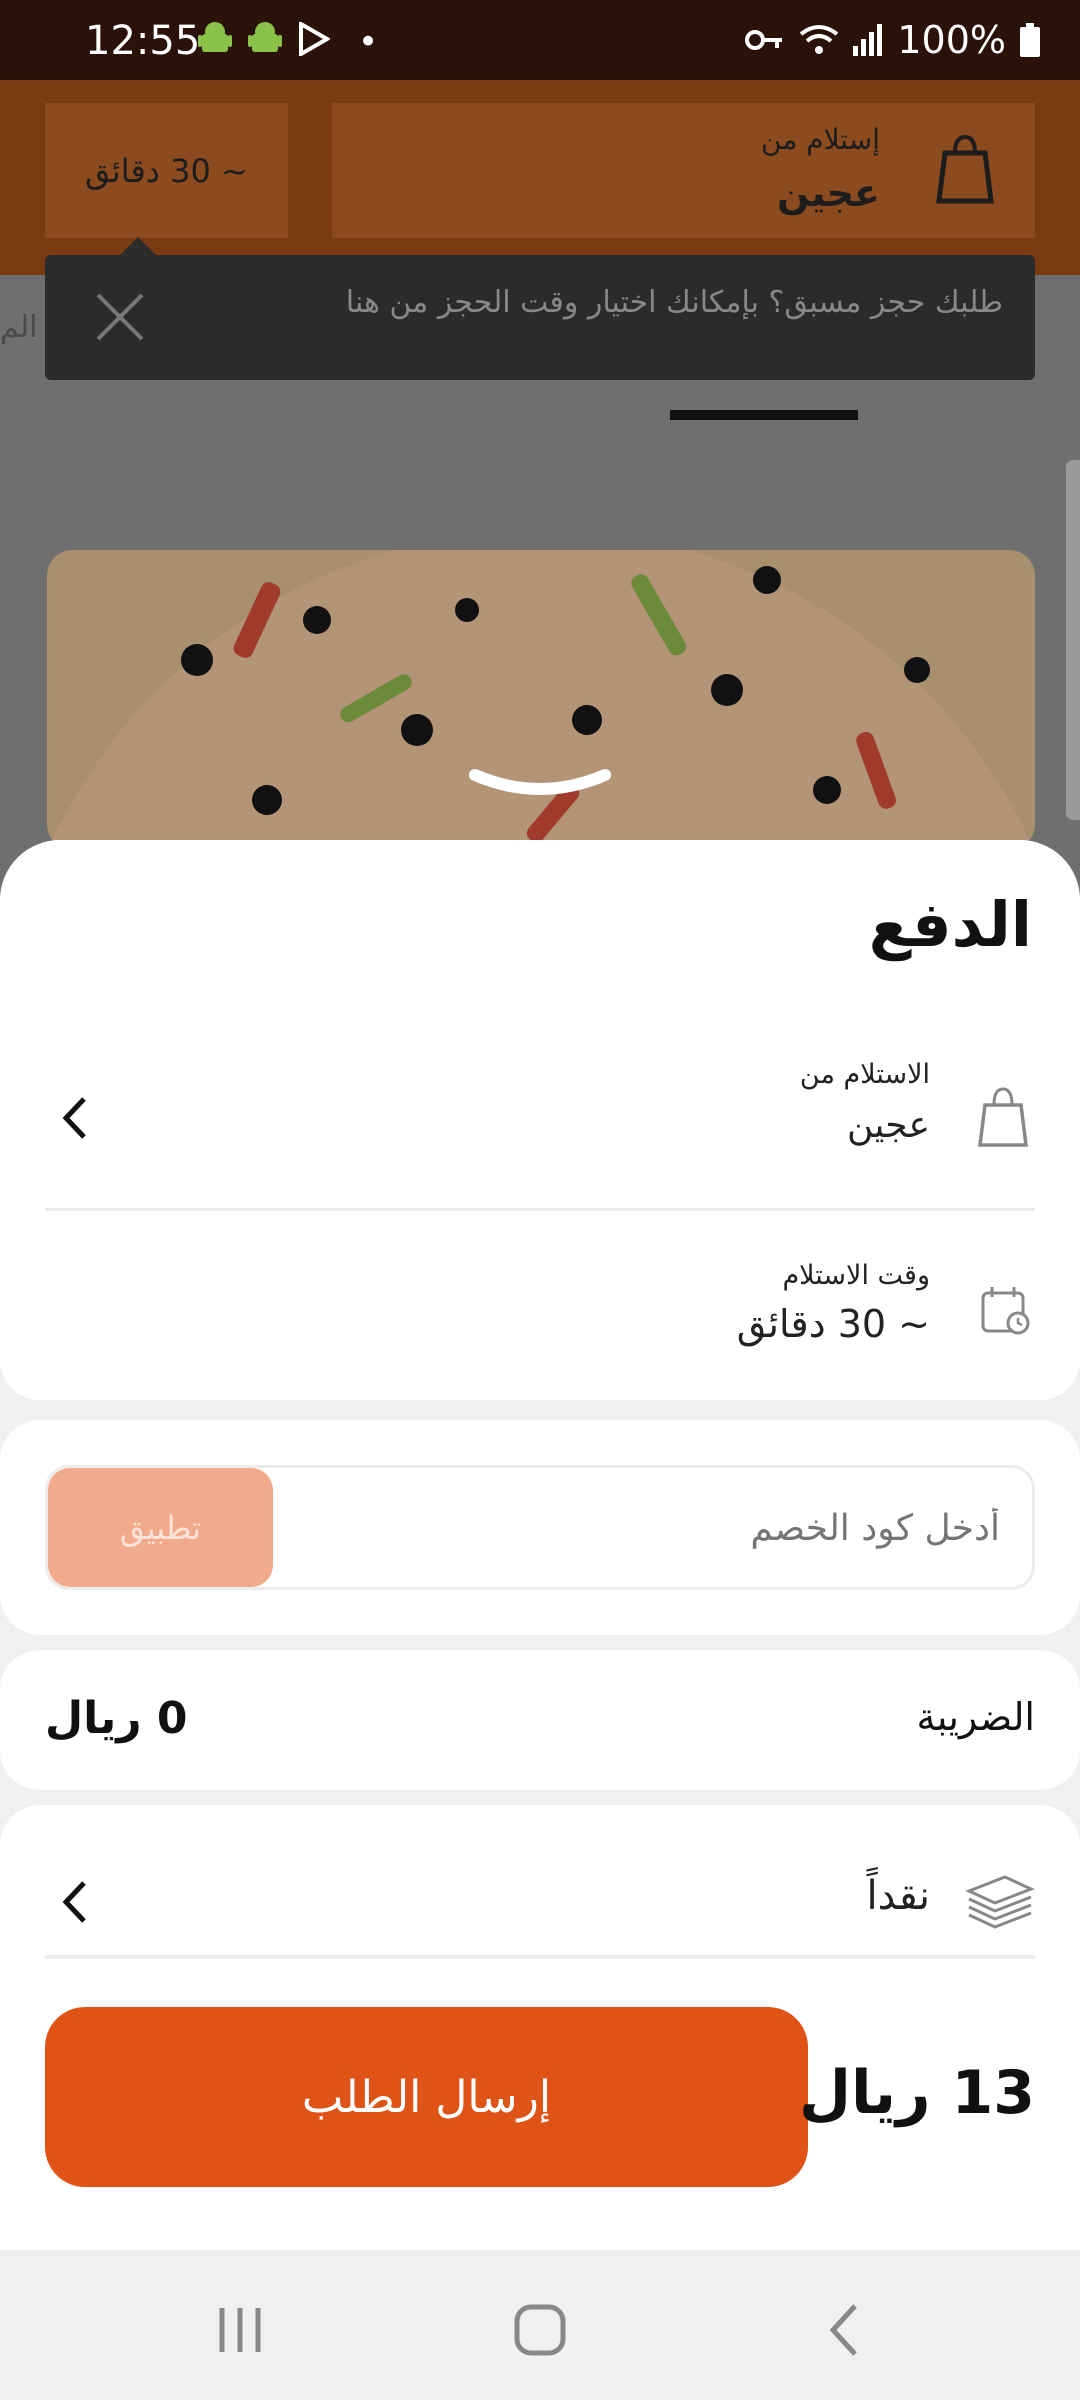  Describe the element at coordinates (819, 39) in the screenshot. I see `wifi-icon` at that location.